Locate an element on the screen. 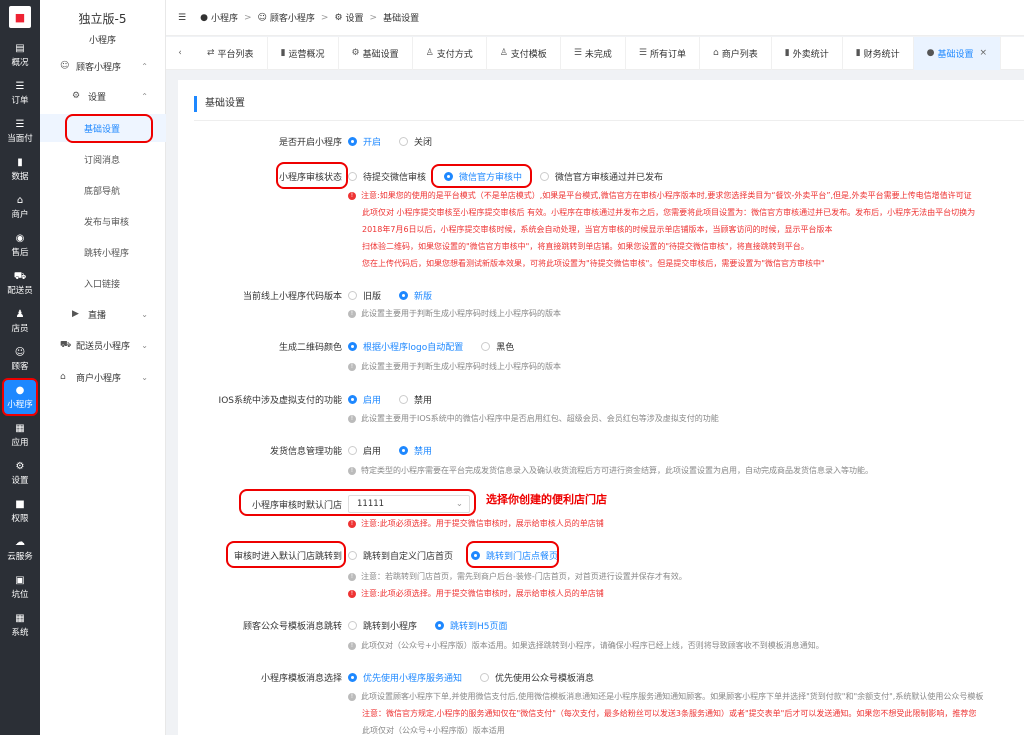 This screenshot has width=1024, height=735. group-merchant-miniapp: ⌂ 商户小程序 ⌄ is located at coordinates (103, 377).